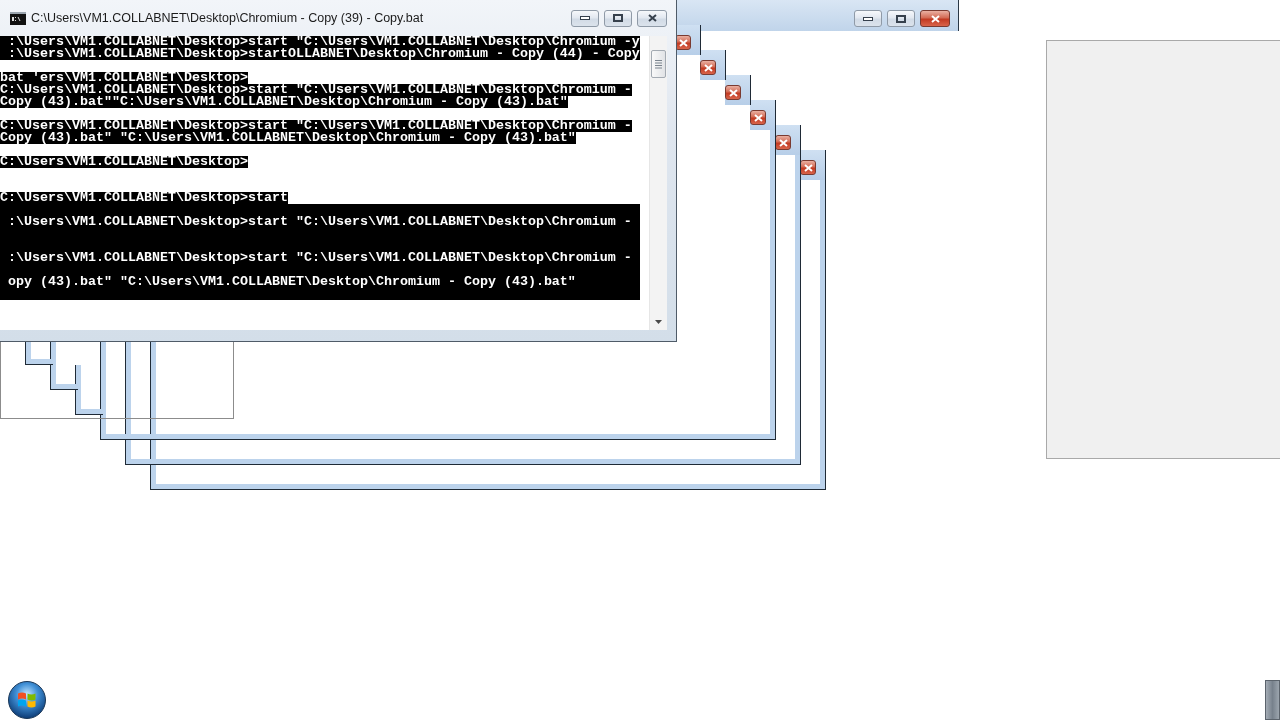 This screenshot has width=1280, height=720. Describe the element at coordinates (658, 322) in the screenshot. I see `caret-down-icon` at that location.